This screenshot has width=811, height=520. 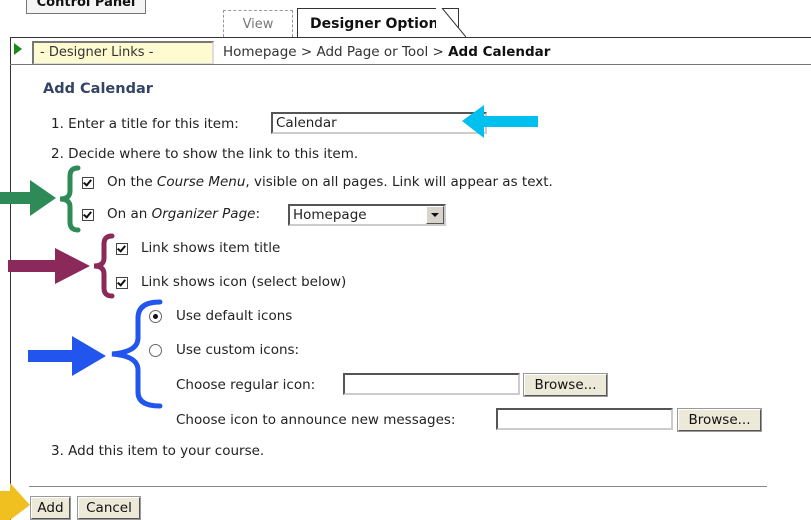 What do you see at coordinates (67, 356) in the screenshot?
I see `blue-arrow-icon` at bounding box center [67, 356].